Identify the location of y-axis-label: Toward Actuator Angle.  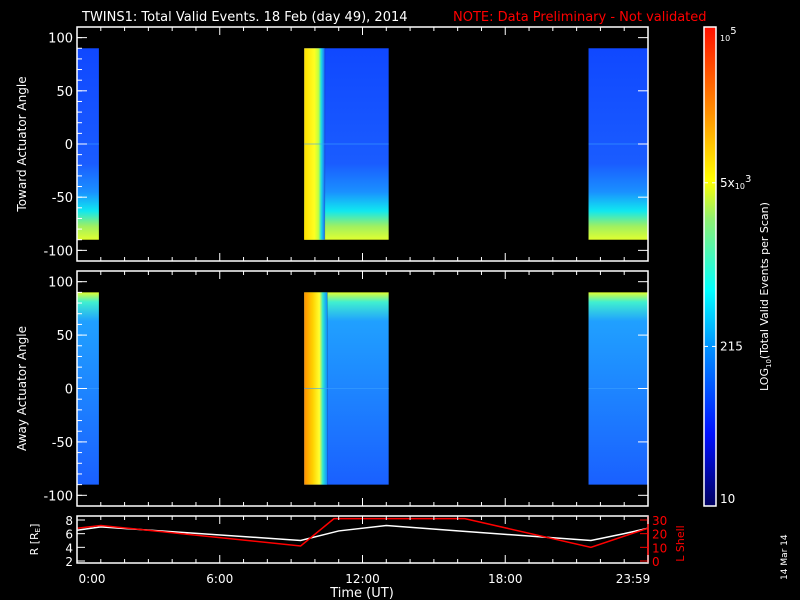
(22, 144).